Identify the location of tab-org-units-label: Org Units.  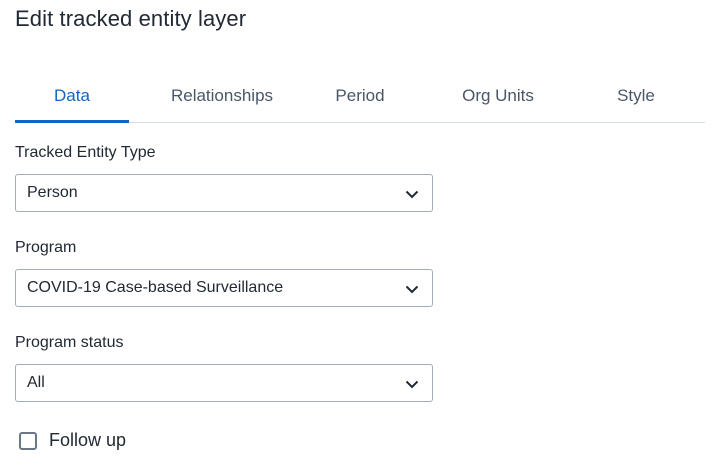
(498, 95).